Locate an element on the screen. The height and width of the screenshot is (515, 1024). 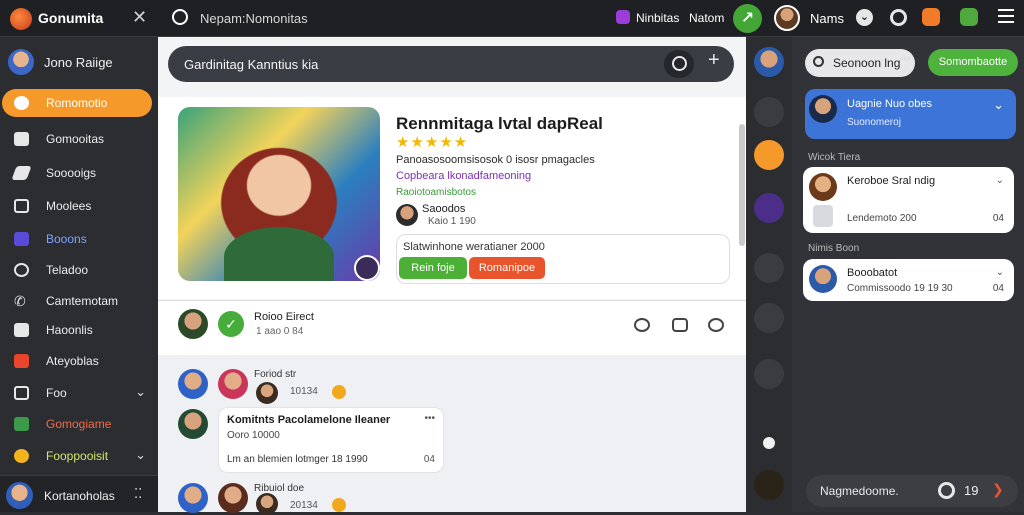
contact-name: Keroboe Sral ndig is located at coordinates (891, 181).